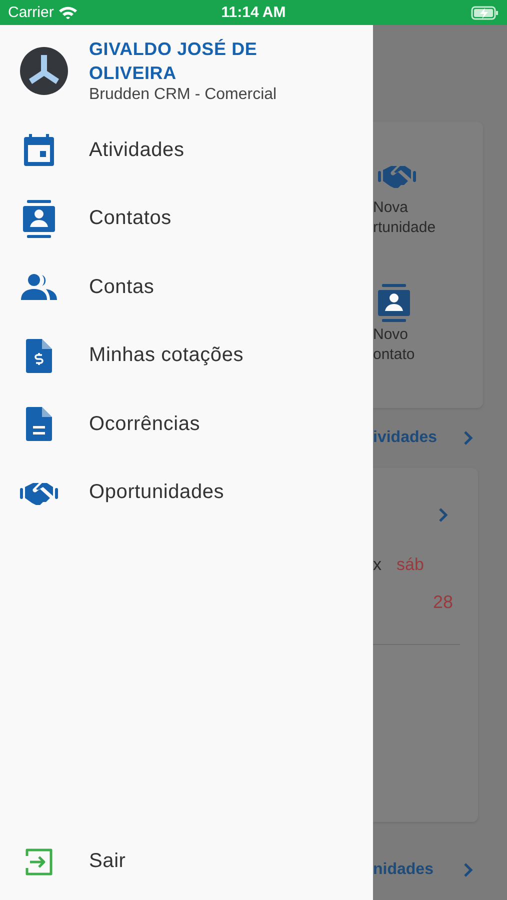  What do you see at coordinates (67, 12) in the screenshot?
I see `wifi-icon` at bounding box center [67, 12].